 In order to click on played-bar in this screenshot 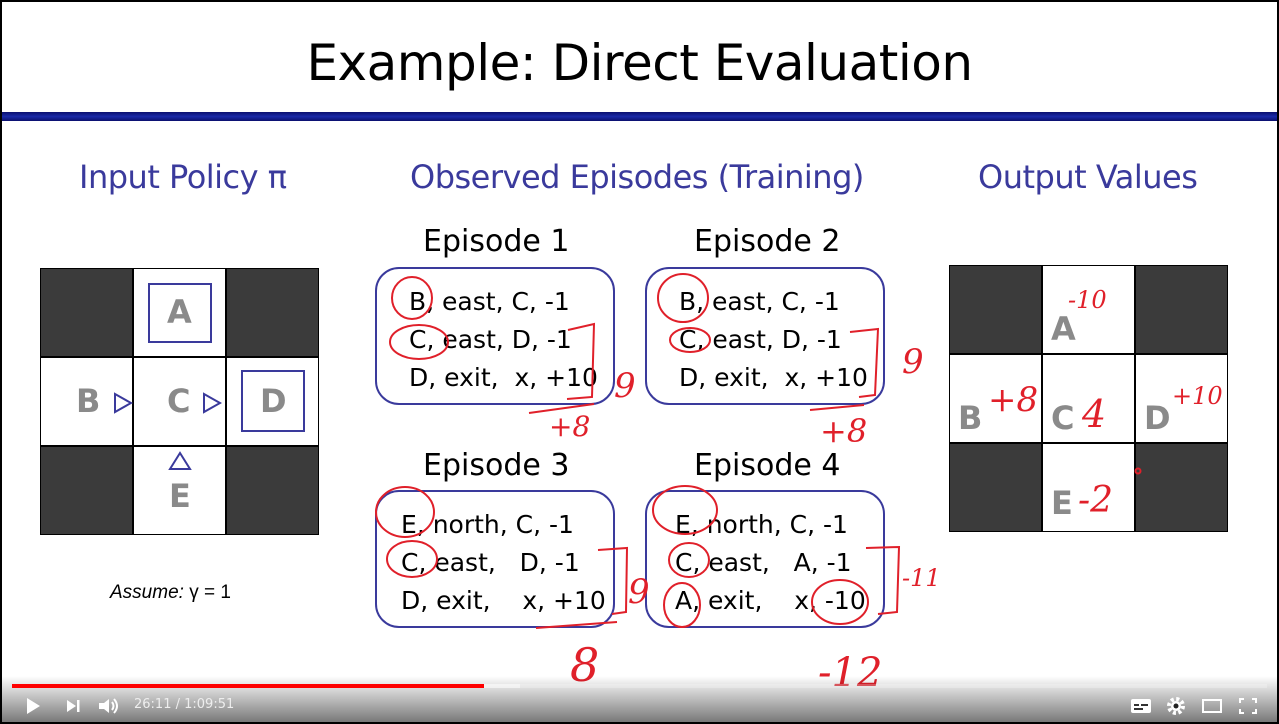, I will do `click(248, 686)`.